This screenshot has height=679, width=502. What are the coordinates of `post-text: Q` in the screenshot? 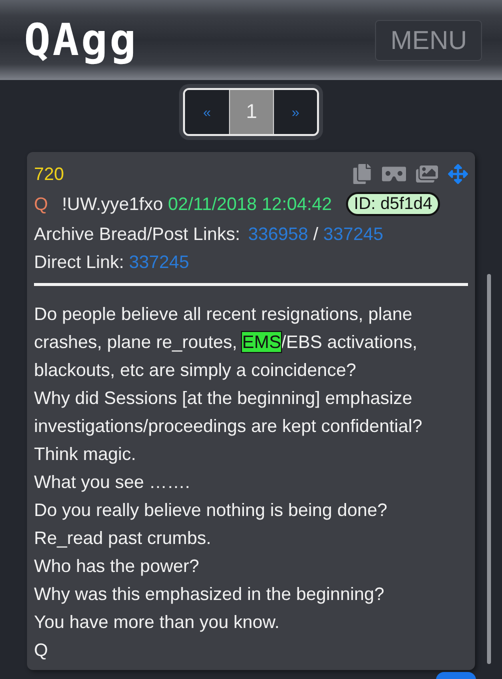 It's located at (42, 650).